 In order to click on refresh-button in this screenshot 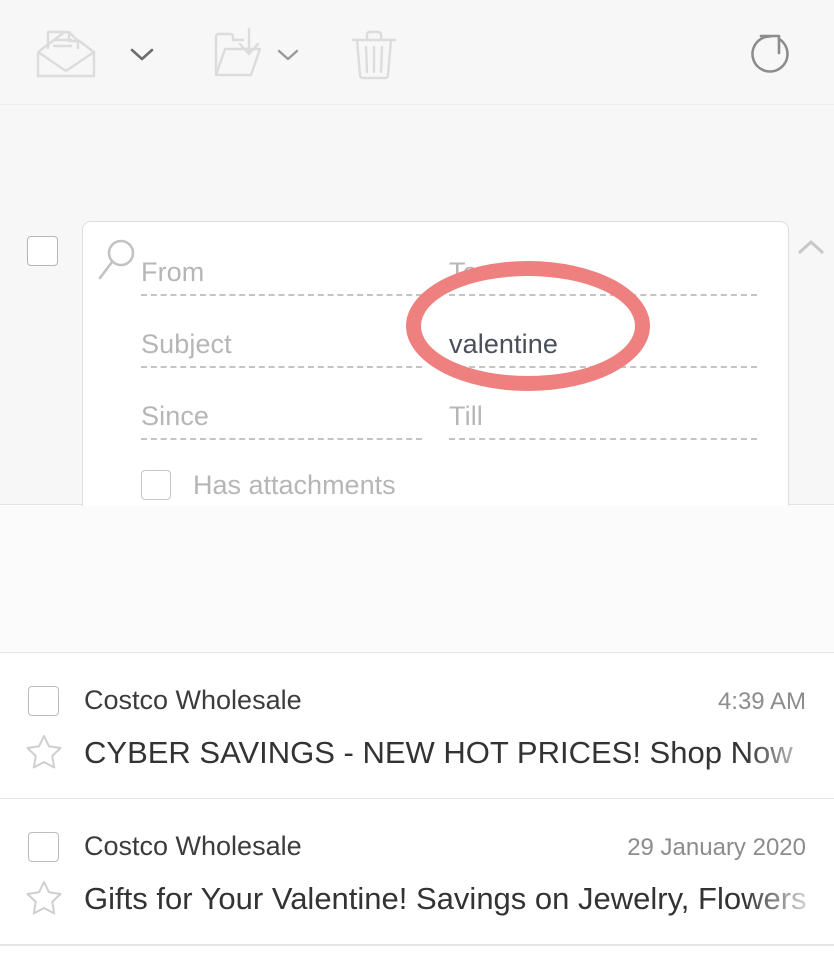, I will do `click(770, 54)`.